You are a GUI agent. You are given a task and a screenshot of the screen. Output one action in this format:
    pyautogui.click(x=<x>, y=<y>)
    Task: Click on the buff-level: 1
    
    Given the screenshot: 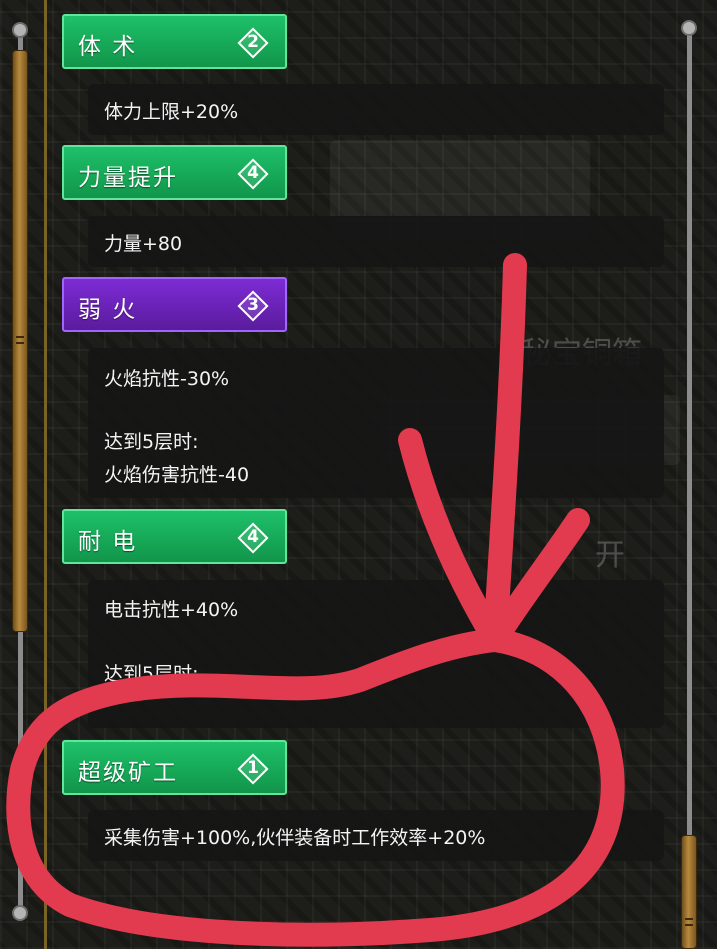 What is the action you would take?
    pyautogui.click(x=253, y=768)
    